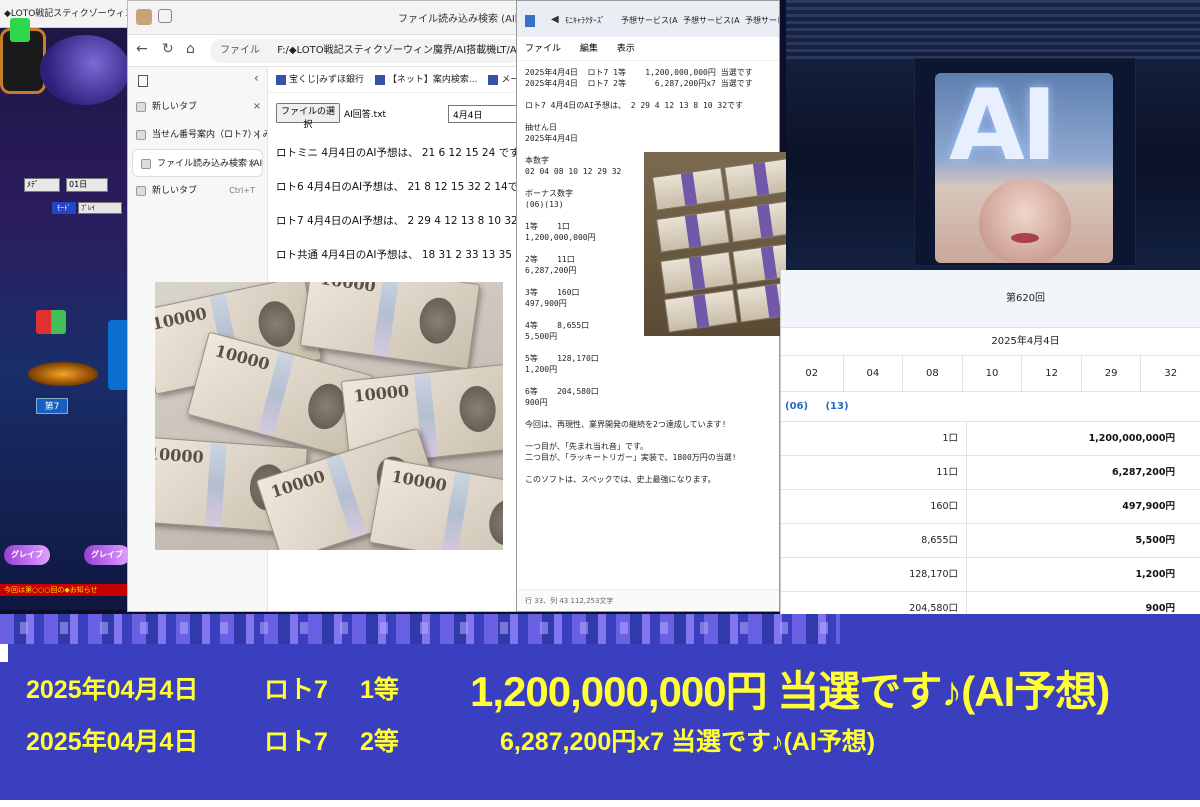 The width and height of the screenshot is (1200, 807). What do you see at coordinates (626, 424) in the screenshot?
I see `notepad-line: 今回は、再現性、業界開発の継続を2つ達成しています!` at bounding box center [626, 424].